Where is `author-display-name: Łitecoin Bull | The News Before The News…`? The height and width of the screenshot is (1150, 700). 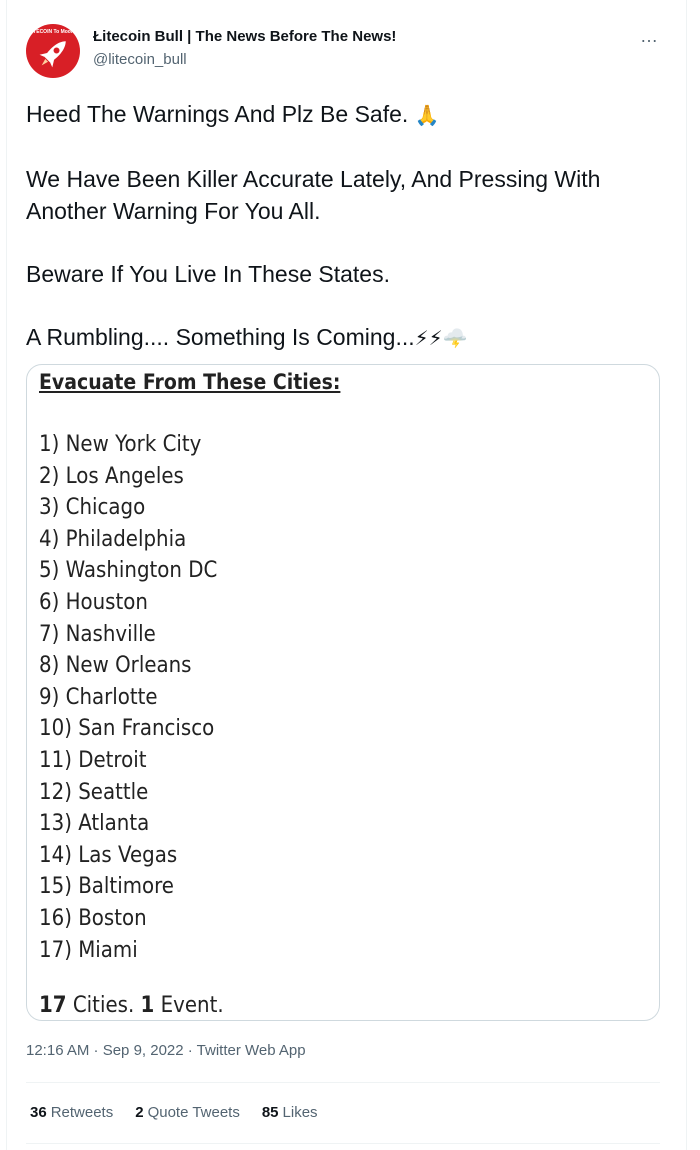
author-display-name: Łitecoin Bull | The News Before The News… is located at coordinates (244, 36).